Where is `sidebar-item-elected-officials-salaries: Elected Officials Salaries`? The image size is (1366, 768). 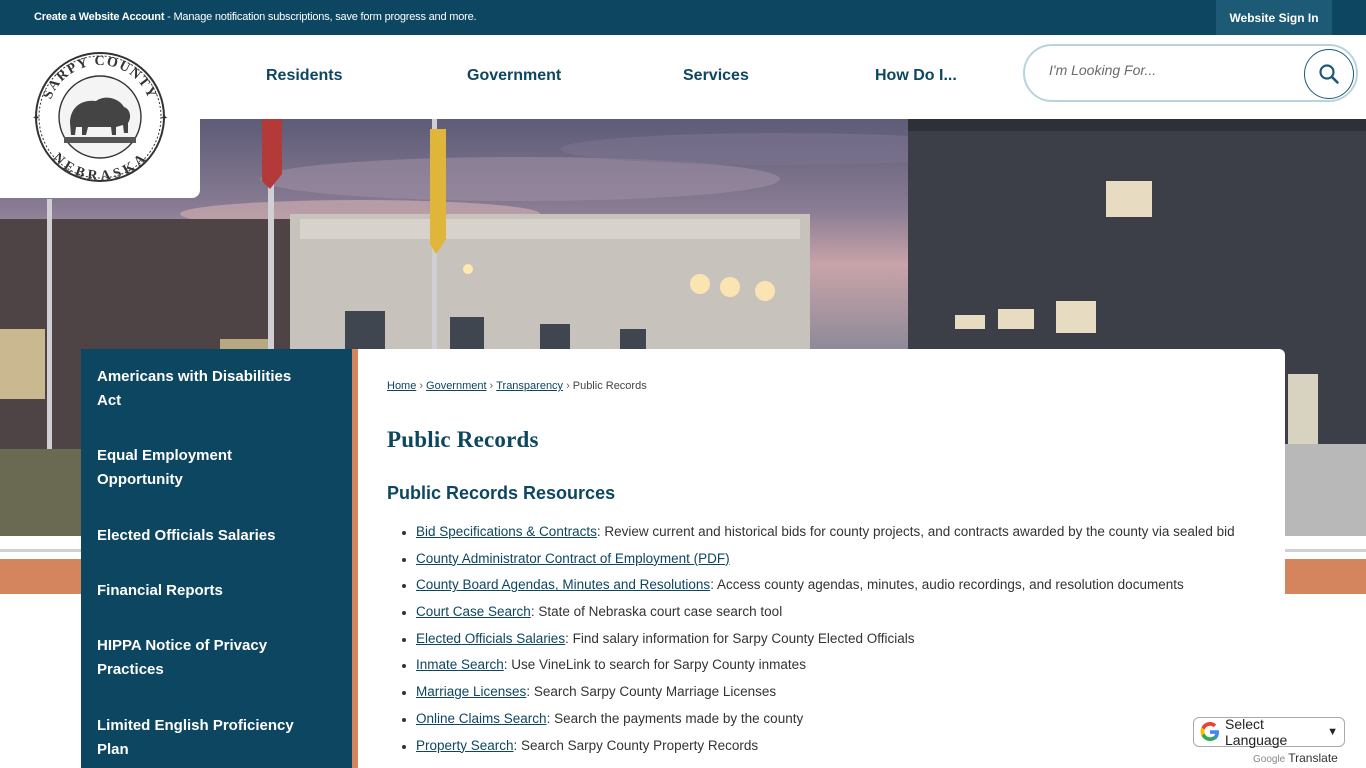
sidebar-item-elected-officials-salaries: Elected Officials Salaries is located at coordinates (207, 536).